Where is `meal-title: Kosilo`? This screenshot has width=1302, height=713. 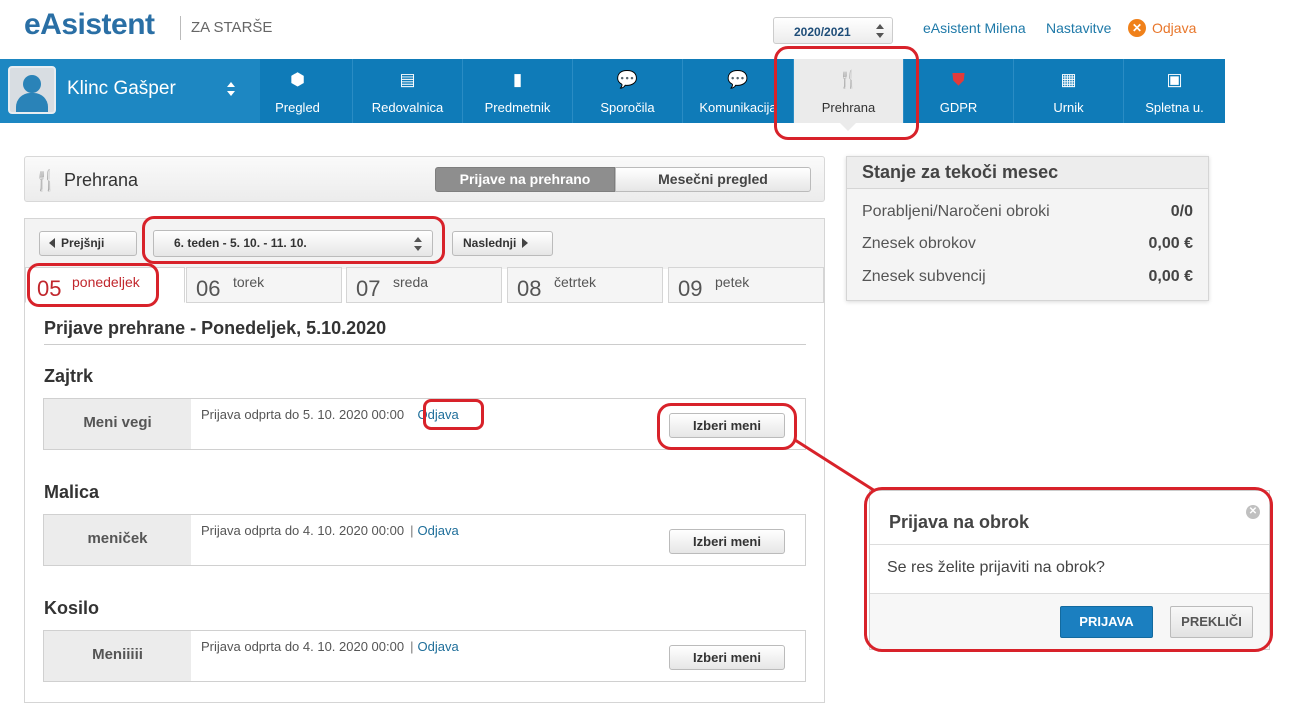
meal-title: Kosilo is located at coordinates (72, 608).